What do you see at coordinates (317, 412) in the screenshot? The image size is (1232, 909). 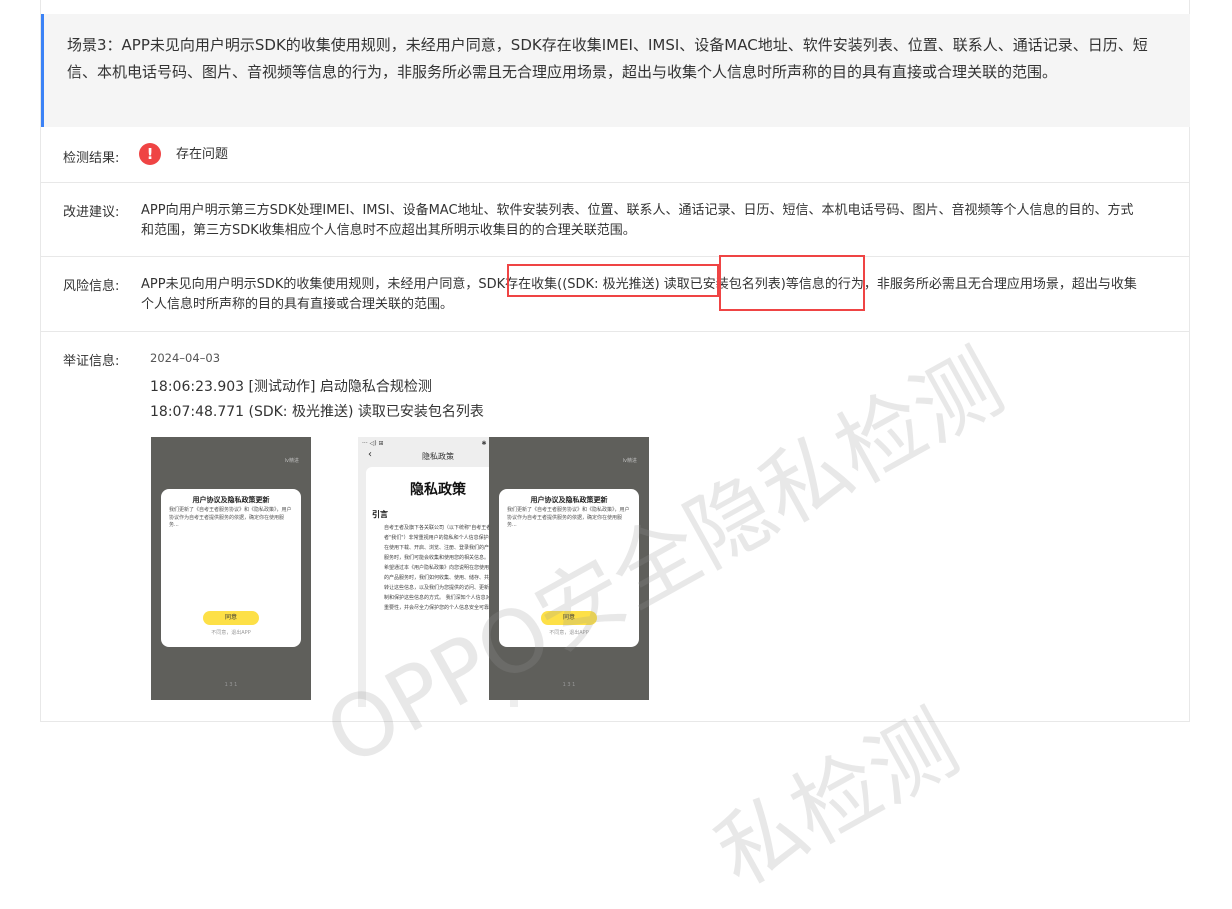 I see `evidence-line: 18:07:48.771 (SDK: 极光推送) 读取已安装包名列表` at bounding box center [317, 412].